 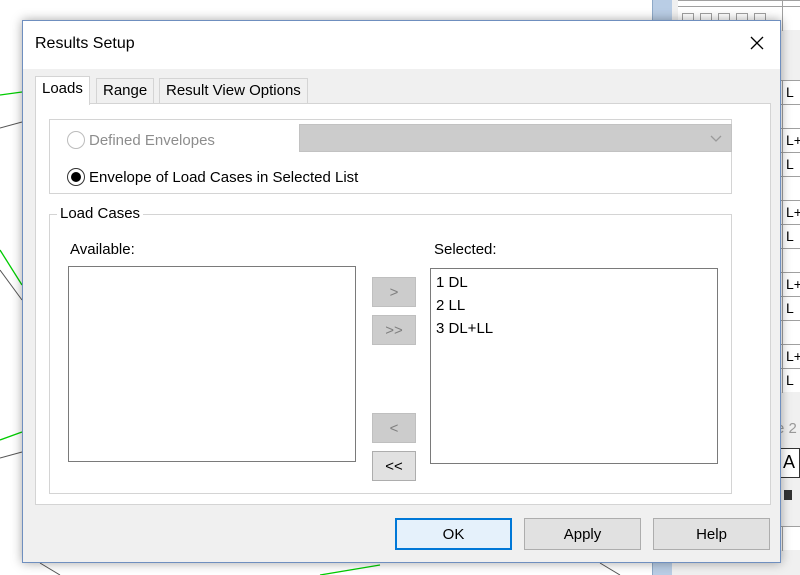 What do you see at coordinates (716, 138) in the screenshot?
I see `chevron-down-icon` at bounding box center [716, 138].